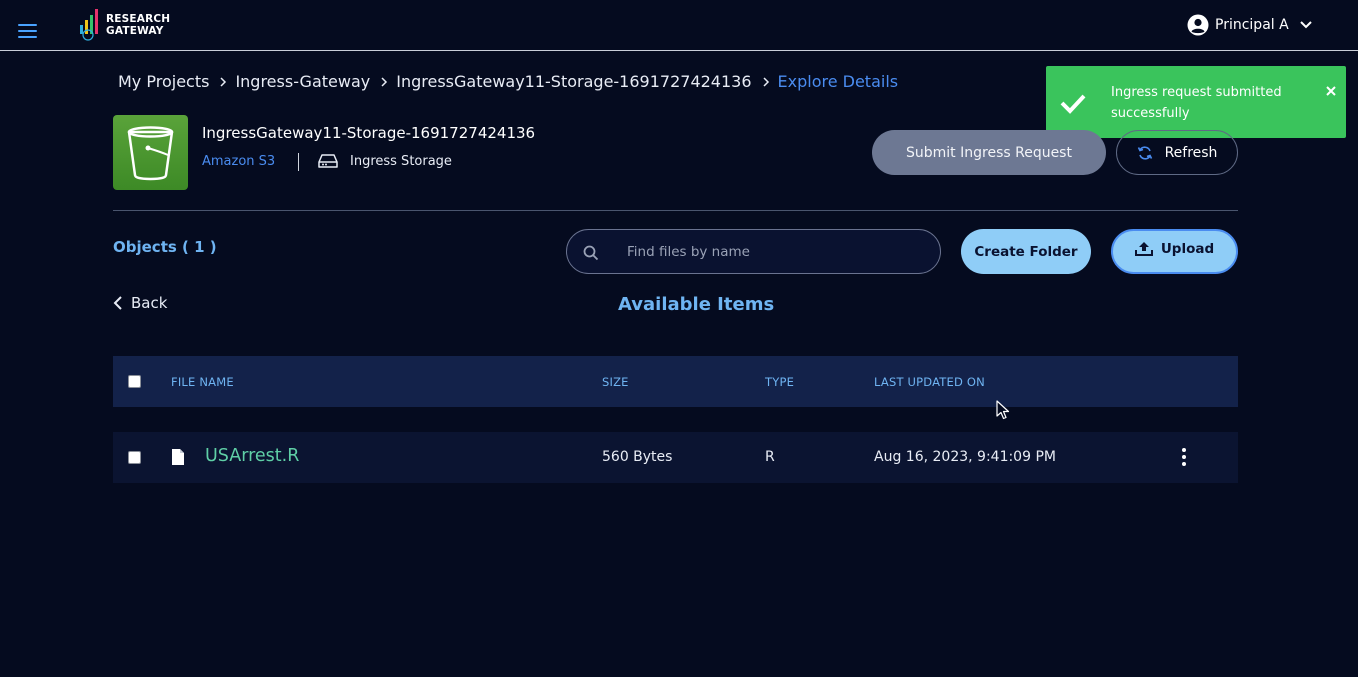  Describe the element at coordinates (149, 303) in the screenshot. I see `back-label: Back` at that location.